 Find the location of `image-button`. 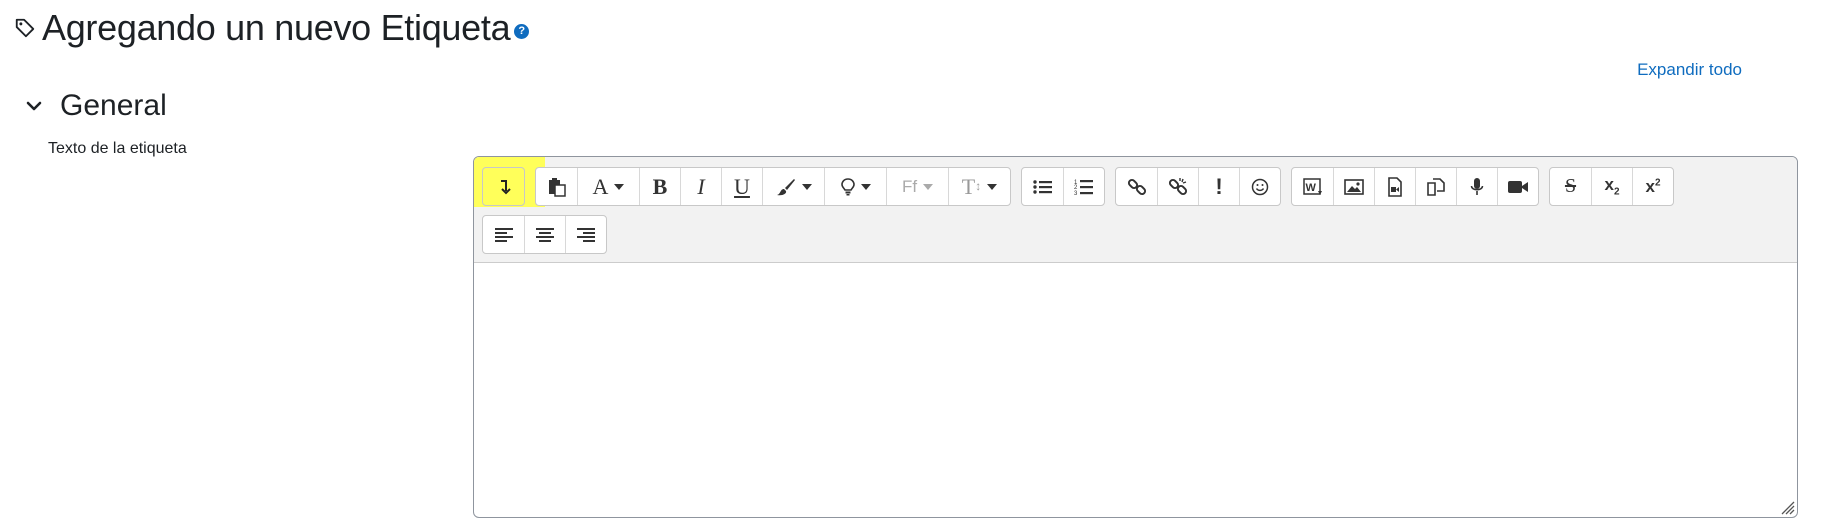

image-button is located at coordinates (1353, 186).